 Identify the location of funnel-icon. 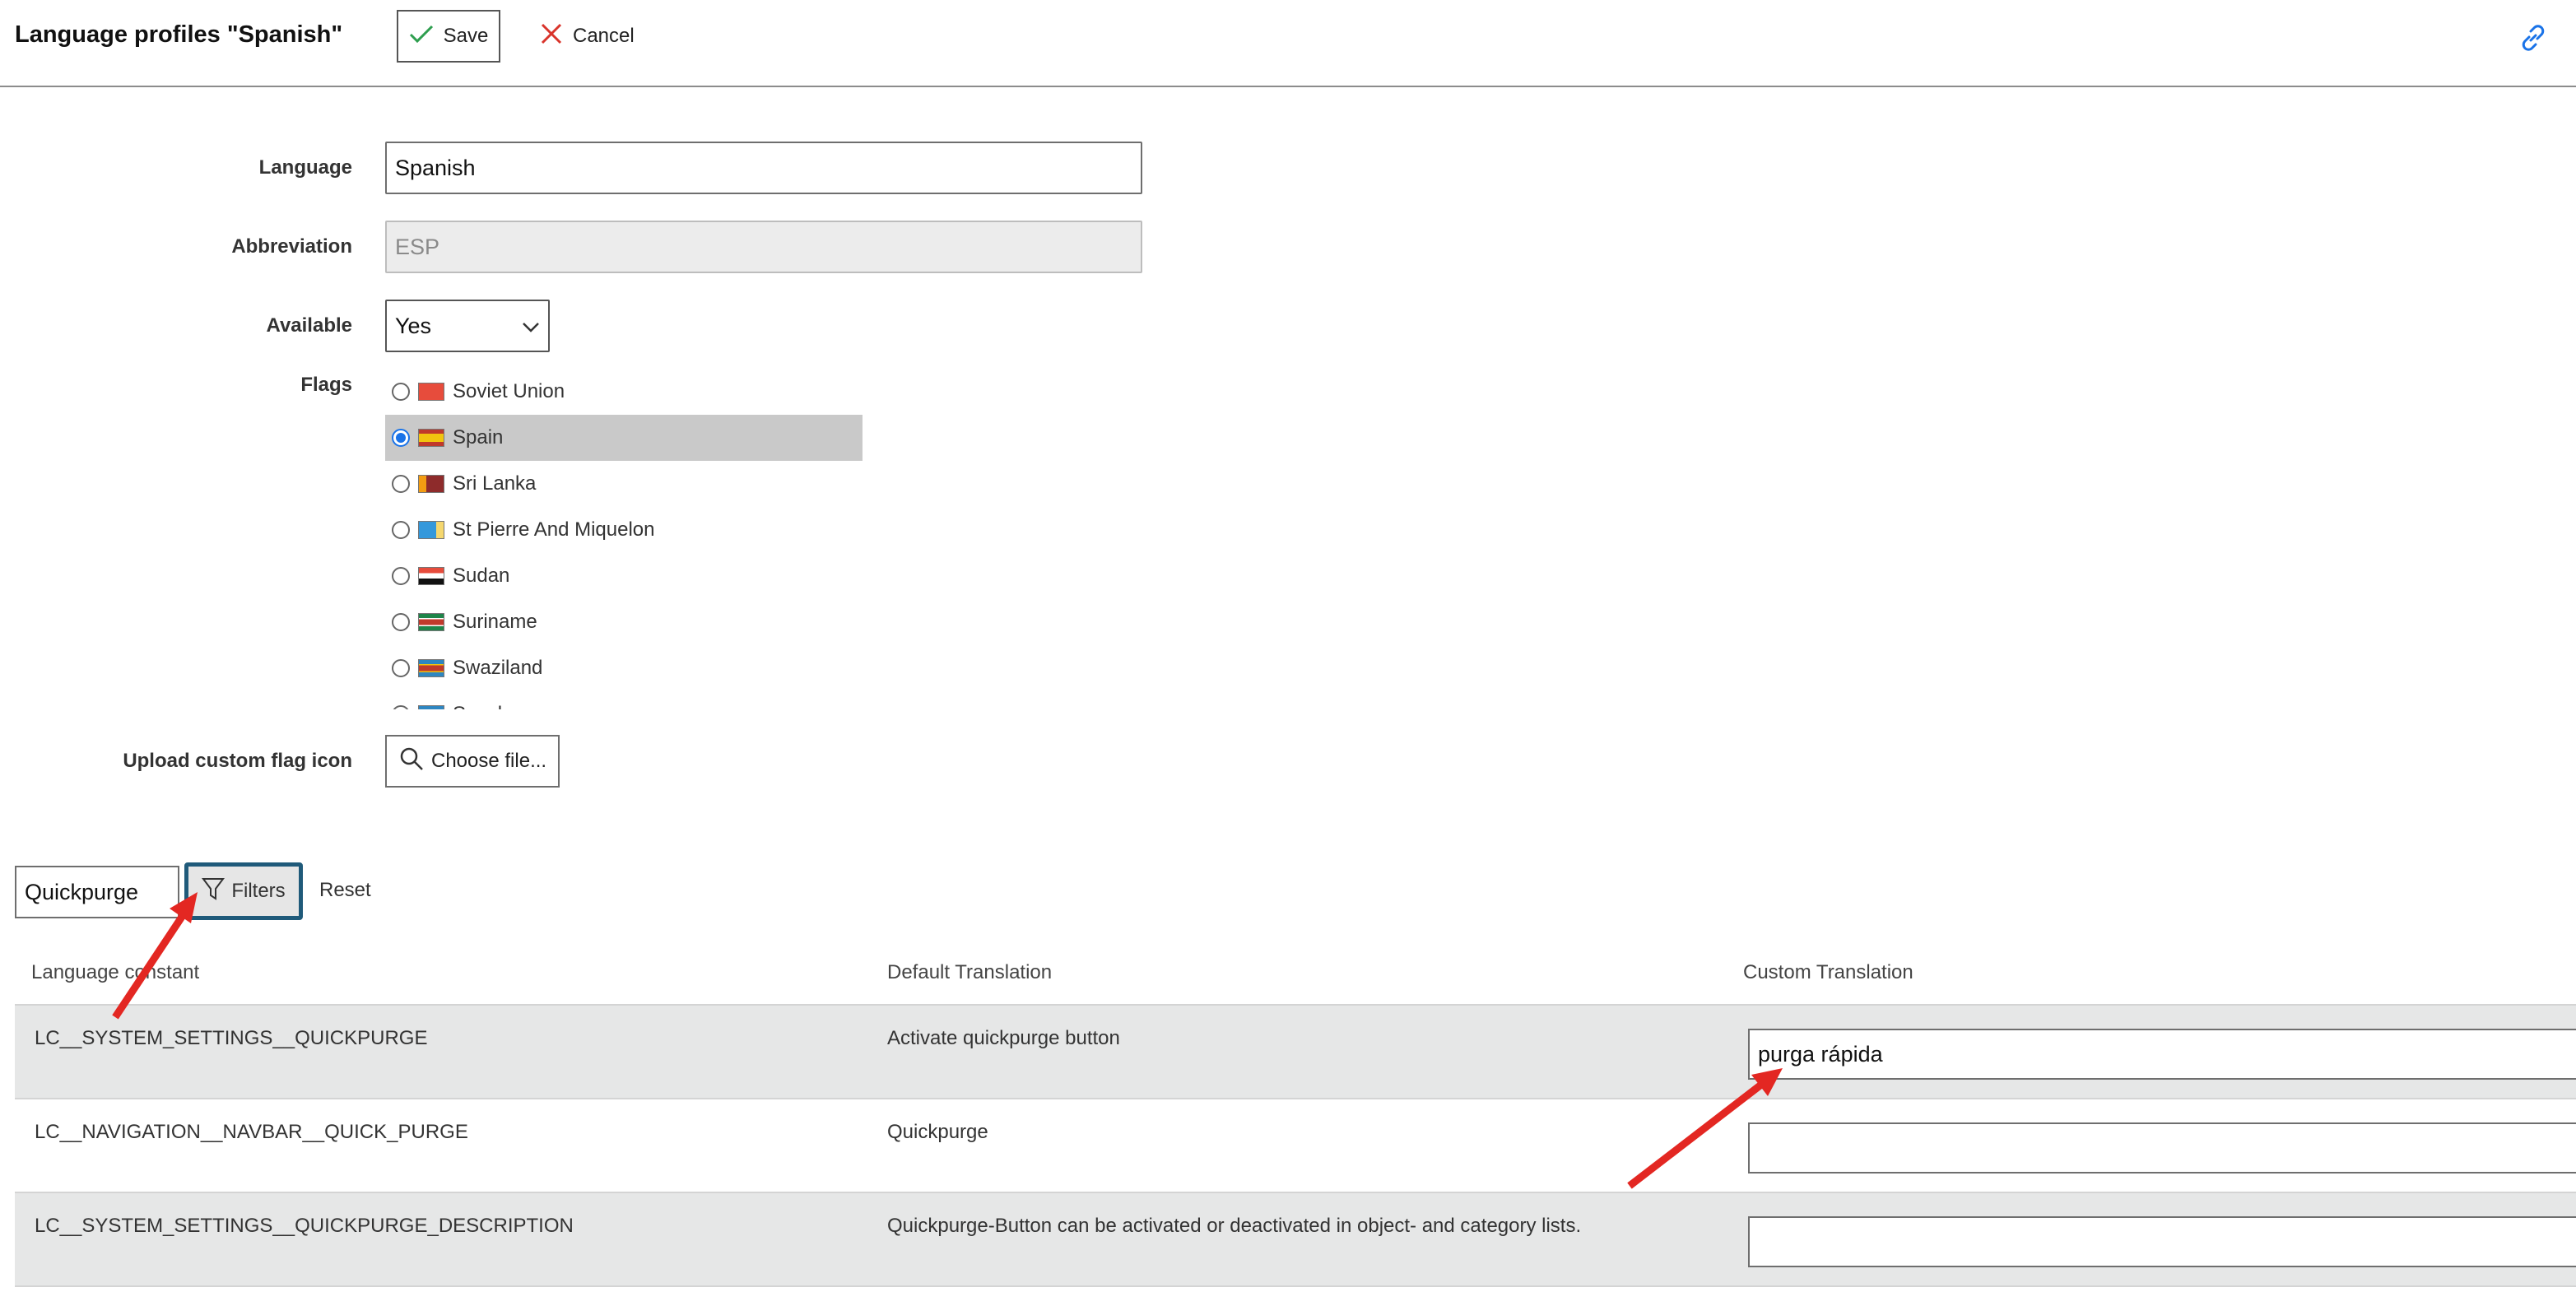
(214, 892).